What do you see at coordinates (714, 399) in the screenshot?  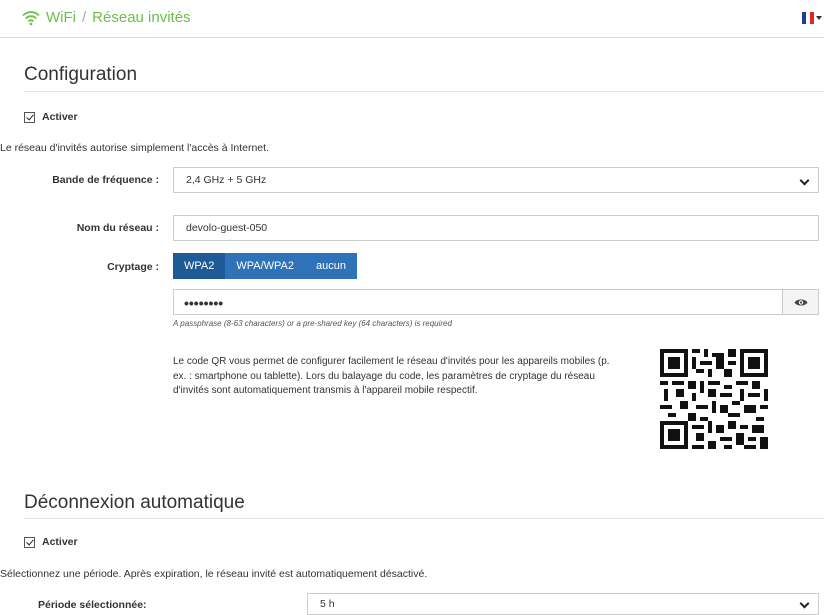 I see `qr-code` at bounding box center [714, 399].